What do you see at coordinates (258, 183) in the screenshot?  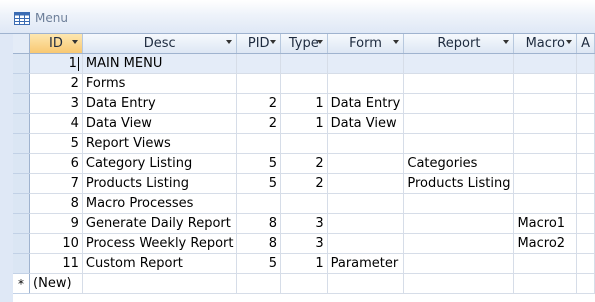 I see `cell-pid: 5` at bounding box center [258, 183].